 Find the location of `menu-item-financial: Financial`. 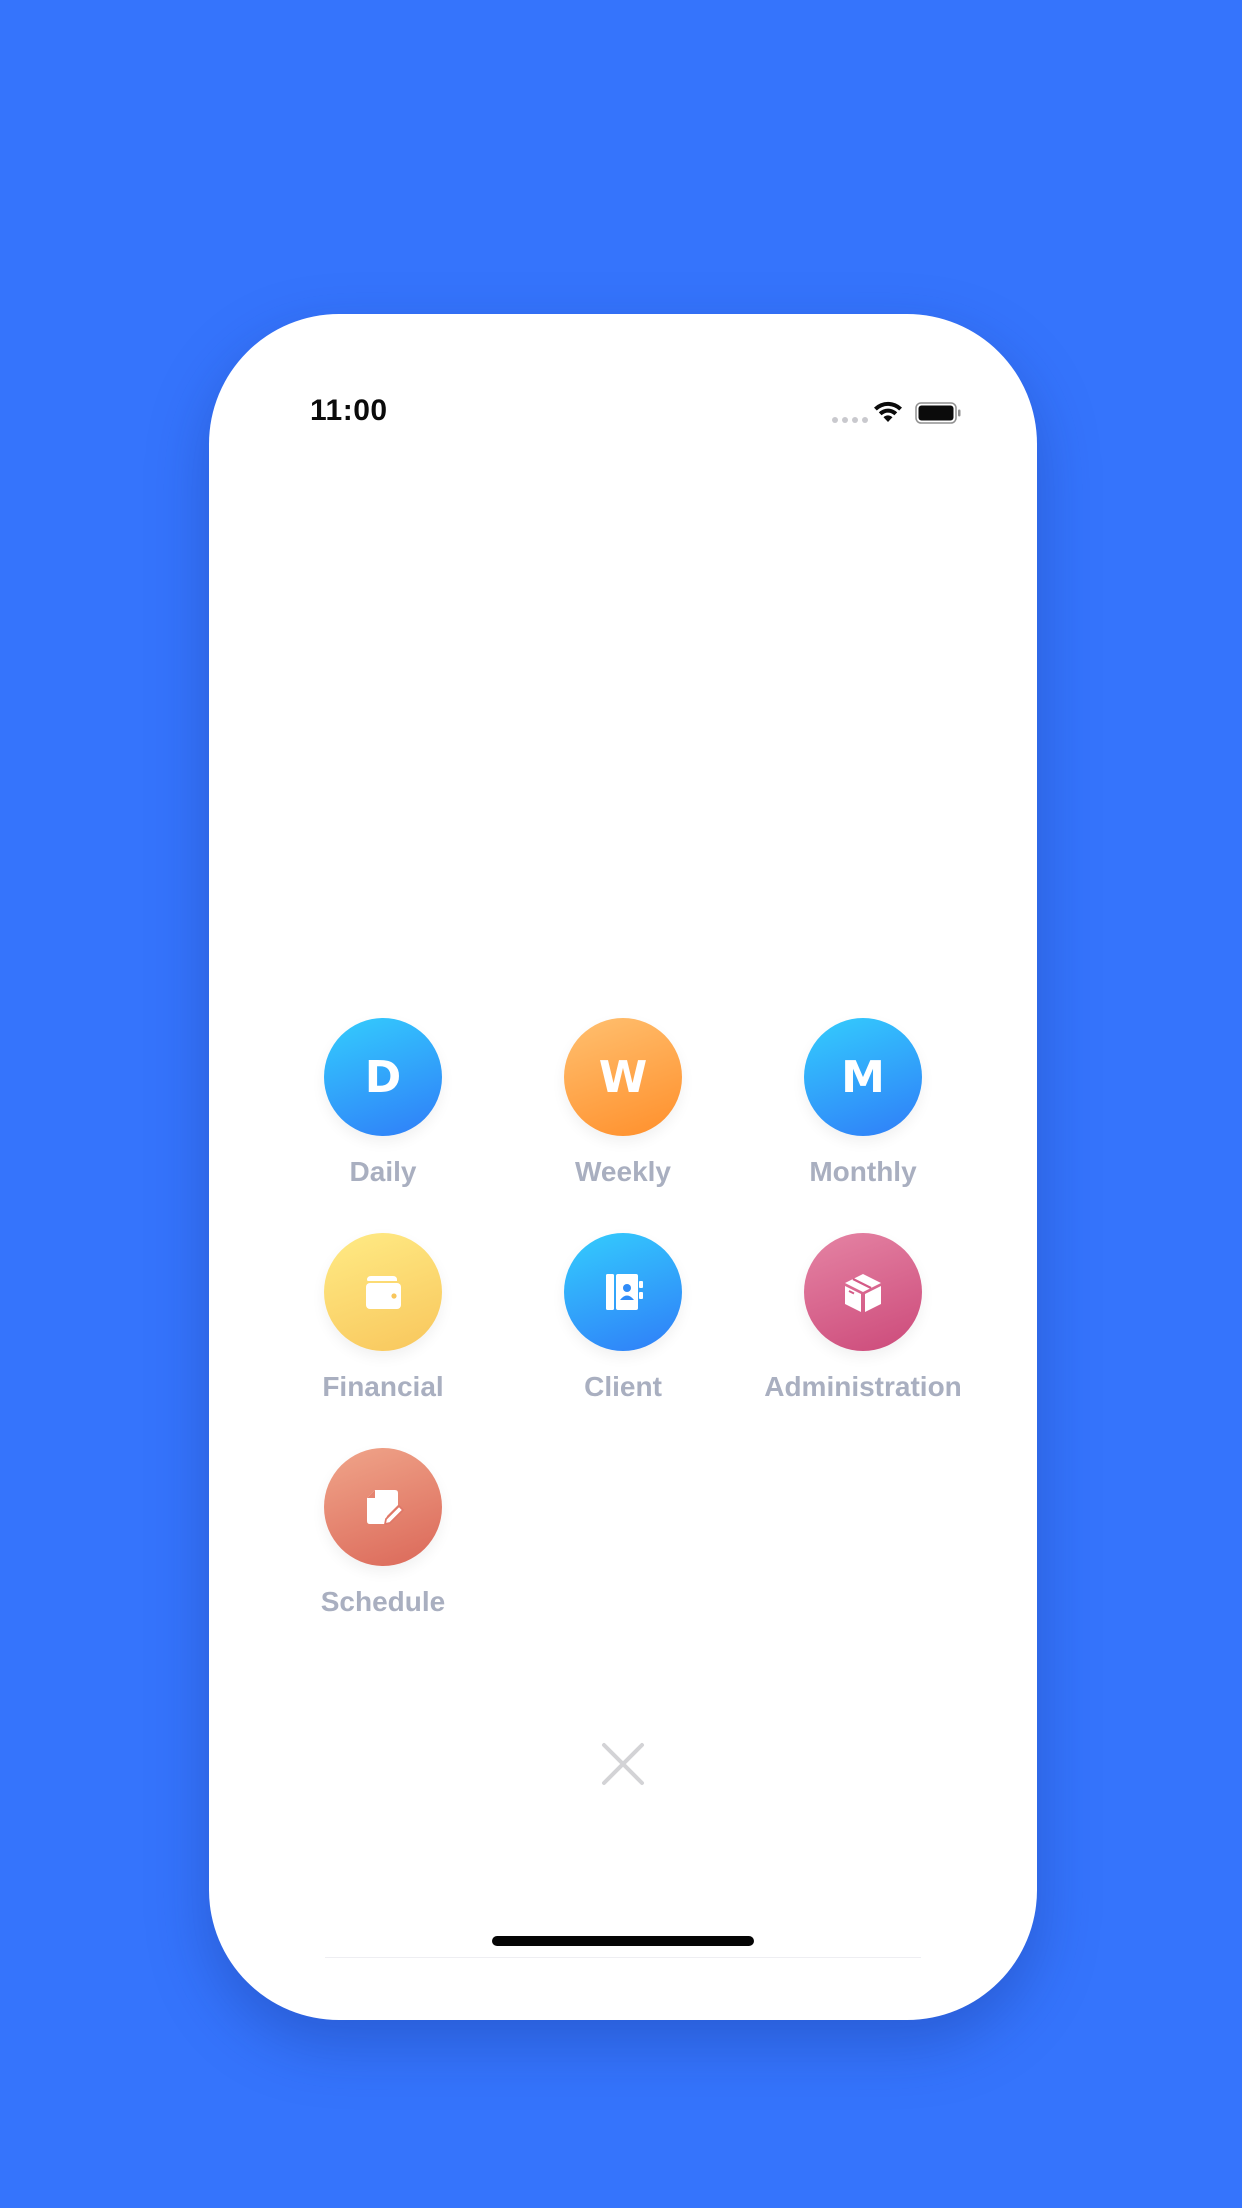

menu-item-financial: Financial is located at coordinates (383, 1333).